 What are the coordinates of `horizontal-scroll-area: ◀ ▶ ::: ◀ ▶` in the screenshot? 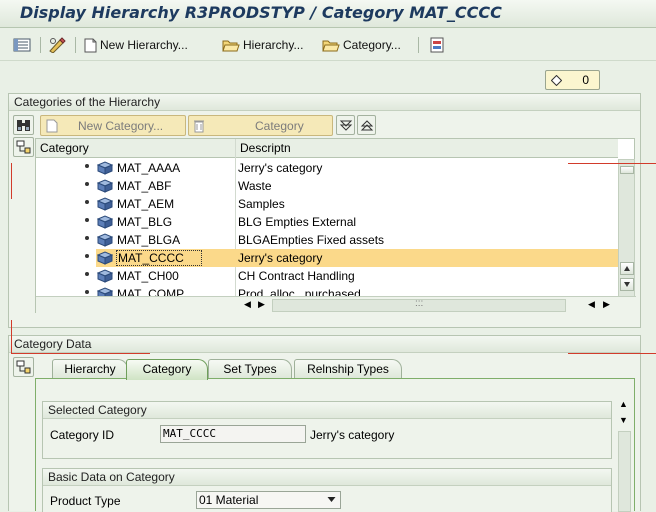 It's located at (336, 304).